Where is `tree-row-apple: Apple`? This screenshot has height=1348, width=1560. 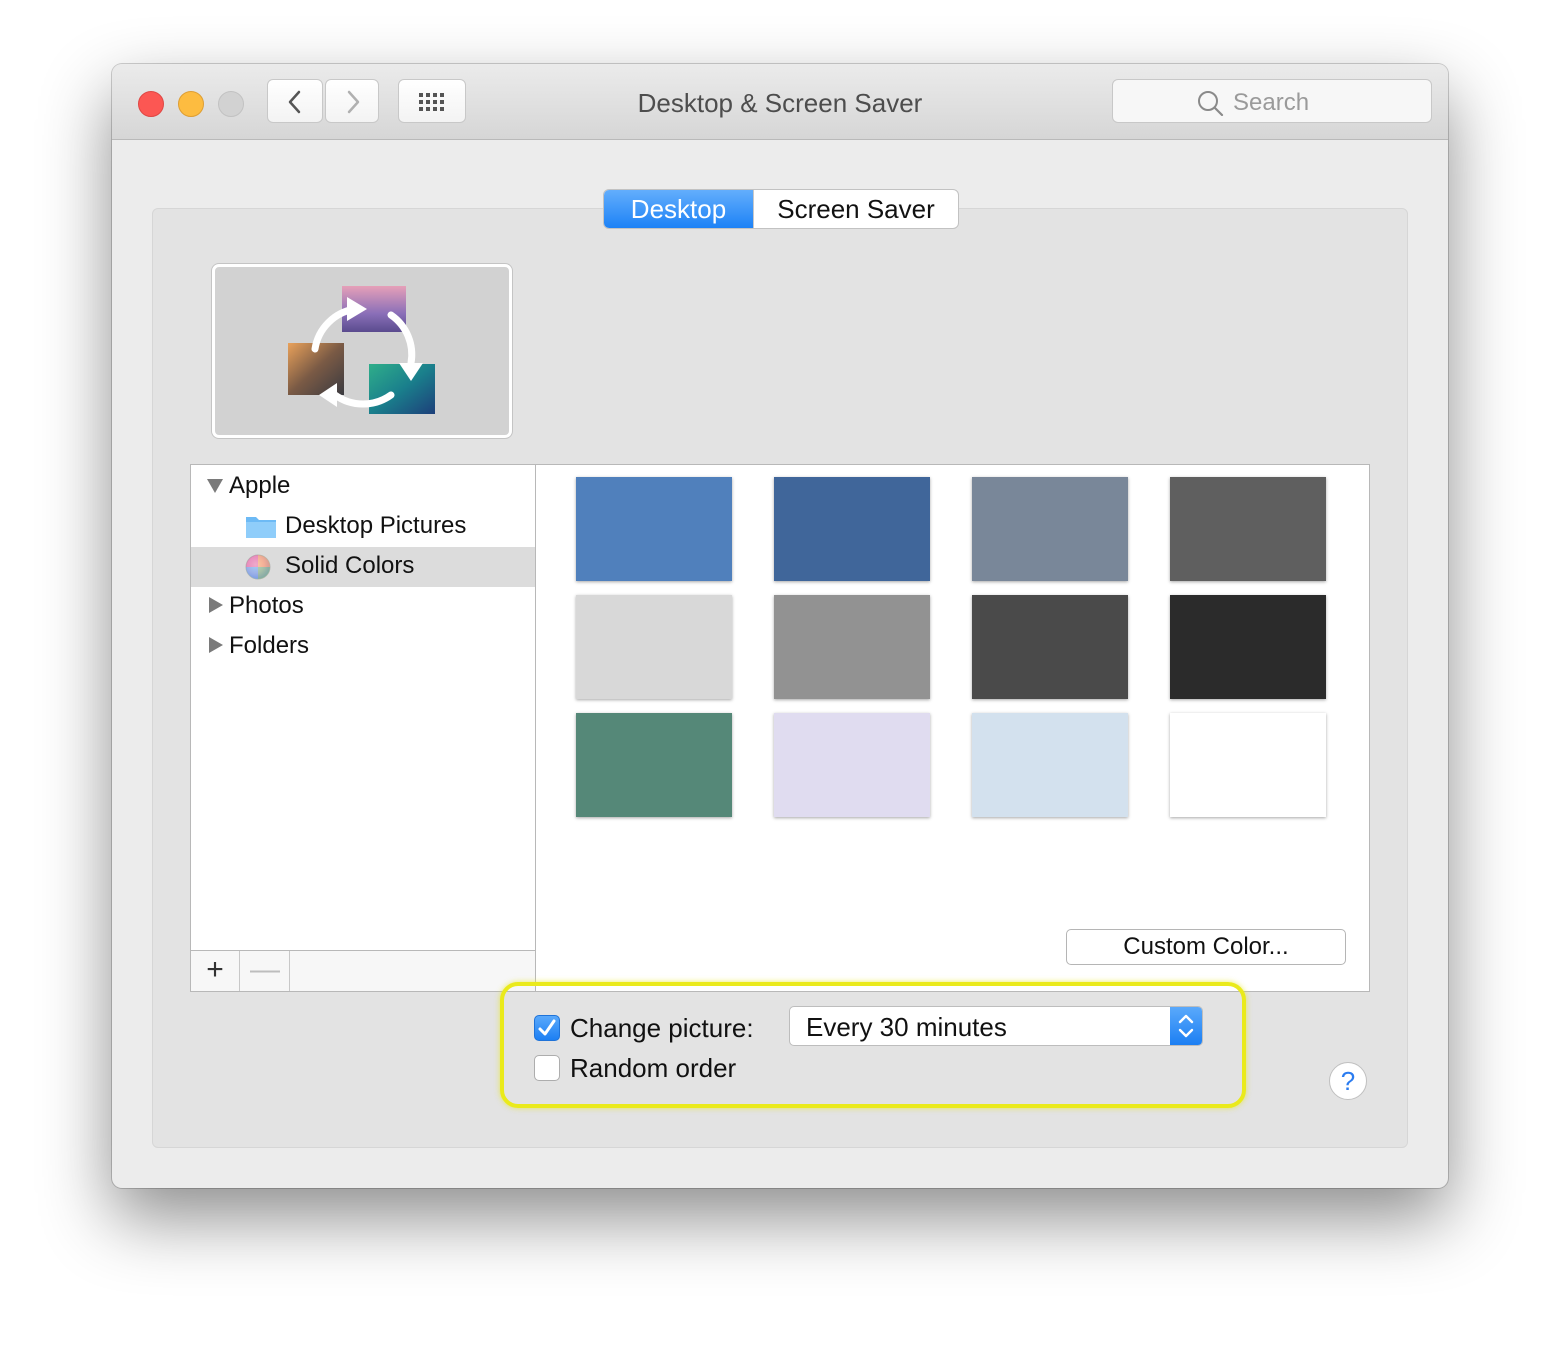
tree-row-apple: Apple is located at coordinates (363, 487).